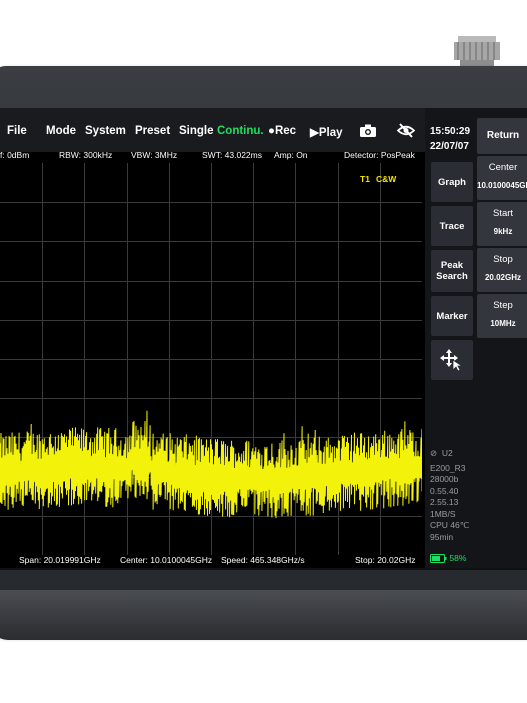 Image resolution: width=527 pixels, height=703 pixels. Describe the element at coordinates (386, 179) in the screenshot. I see `trace-label-mode: C&W` at that location.